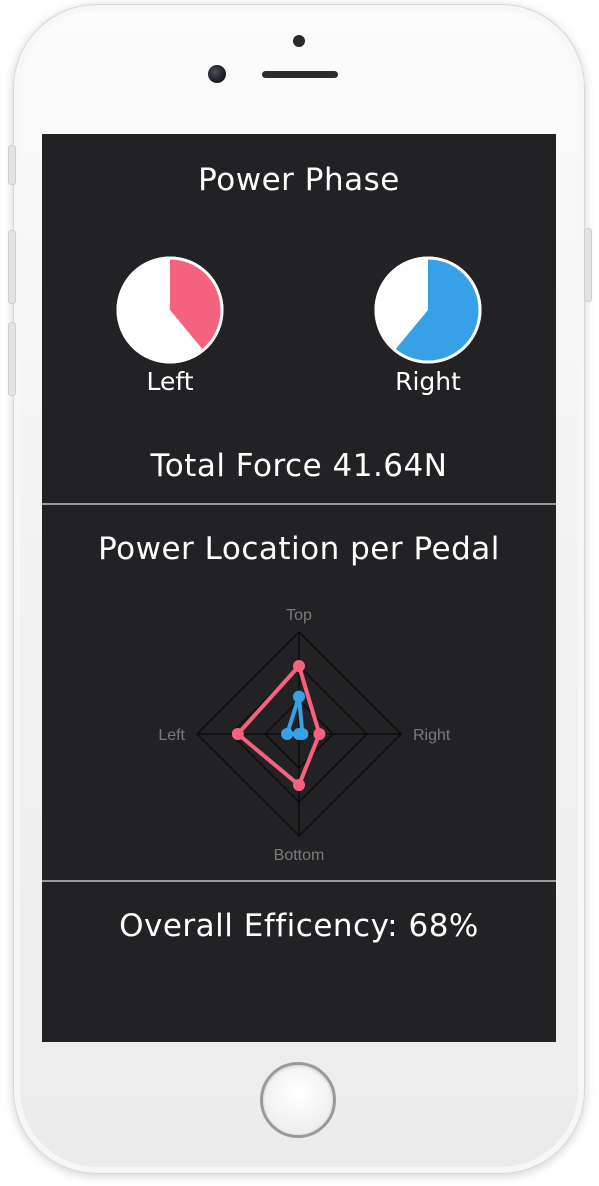 This screenshot has width=599, height=1186. Describe the element at coordinates (588, 265) in the screenshot. I see `power-button` at that location.